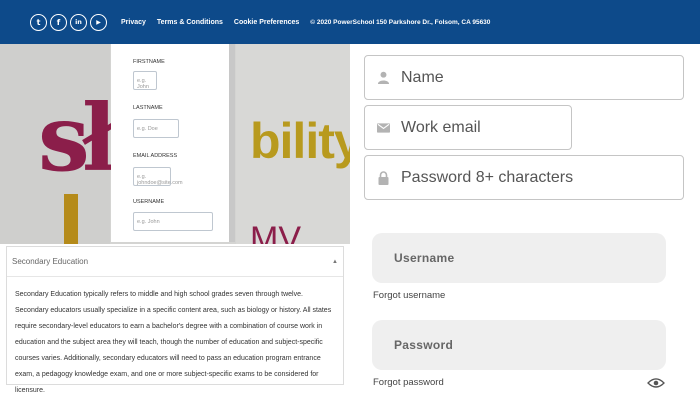 The image size is (700, 400). I want to click on envelope-icon, so click(383, 127).